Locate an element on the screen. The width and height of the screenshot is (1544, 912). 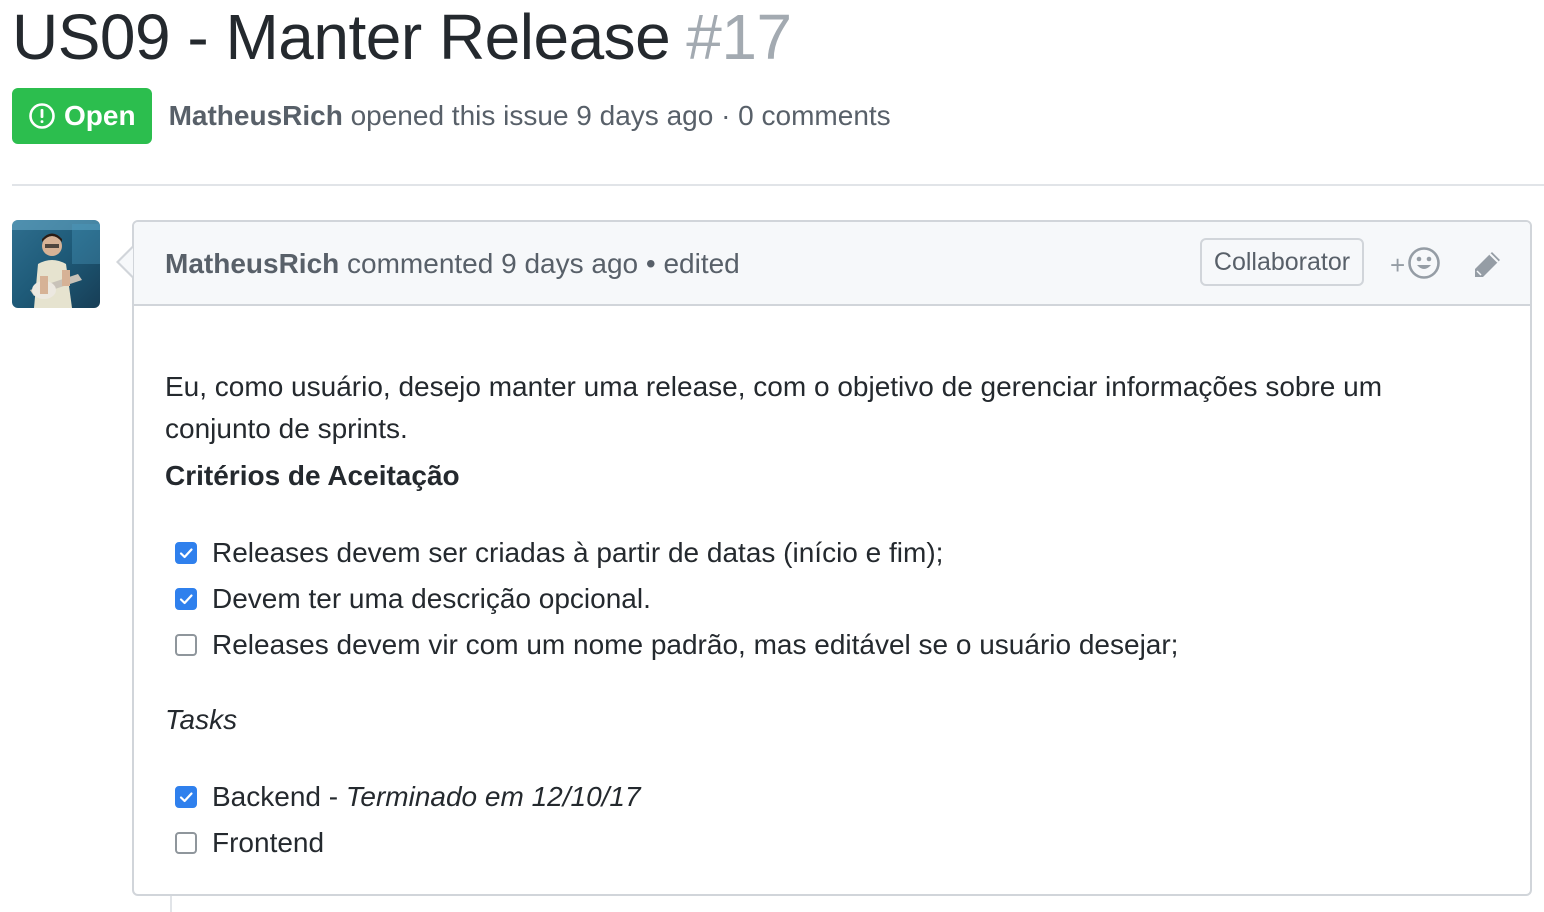
smiley-icon is located at coordinates (1424, 265).